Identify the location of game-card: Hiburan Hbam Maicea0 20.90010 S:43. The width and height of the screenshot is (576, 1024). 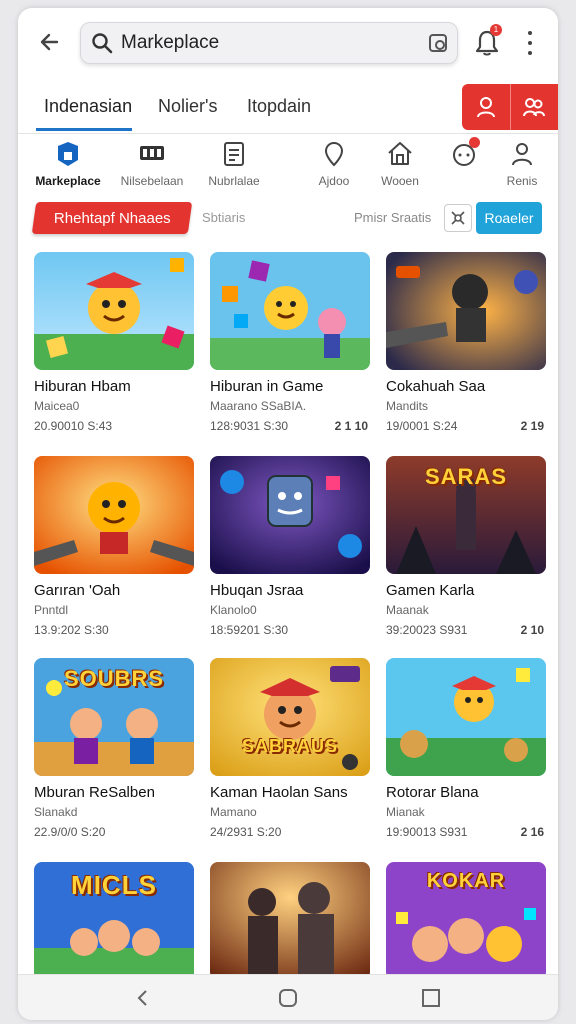
(114, 347).